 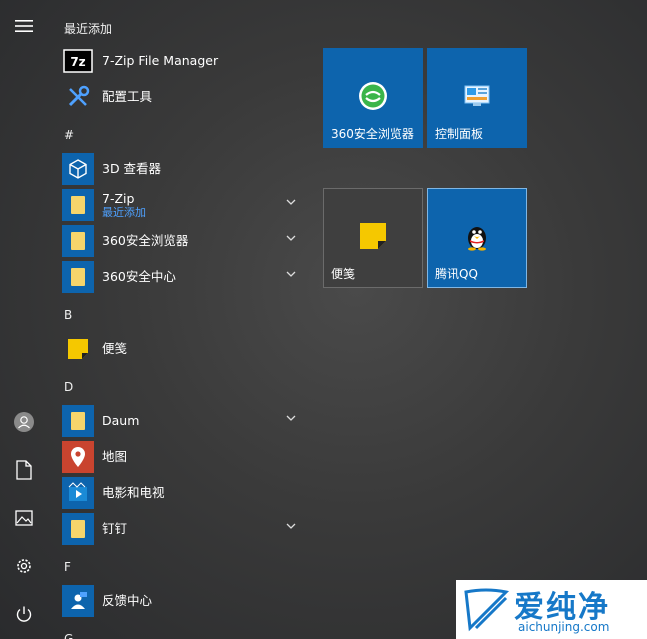 What do you see at coordinates (118, 198) in the screenshot?
I see `app-label: 7-Zip` at bounding box center [118, 198].